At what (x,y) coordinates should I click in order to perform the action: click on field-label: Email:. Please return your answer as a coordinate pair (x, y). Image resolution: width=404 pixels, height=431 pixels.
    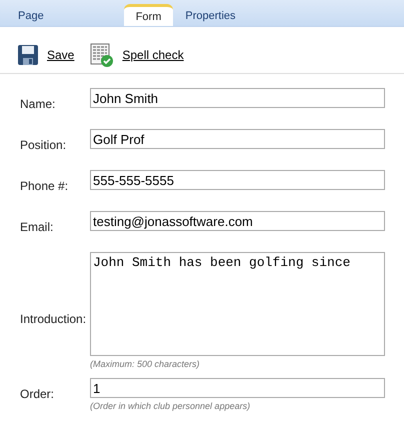
    Looking at the image, I should click on (37, 227).